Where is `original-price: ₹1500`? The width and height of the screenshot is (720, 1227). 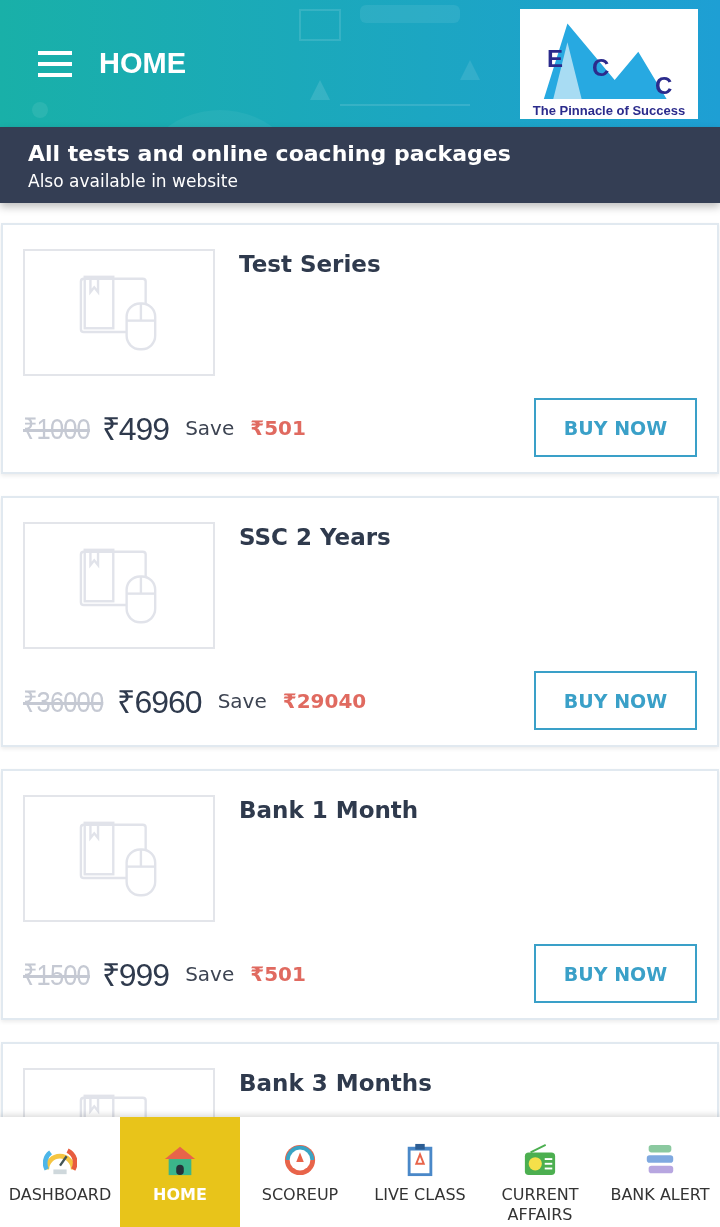
original-price: ₹1500 is located at coordinates (56, 975).